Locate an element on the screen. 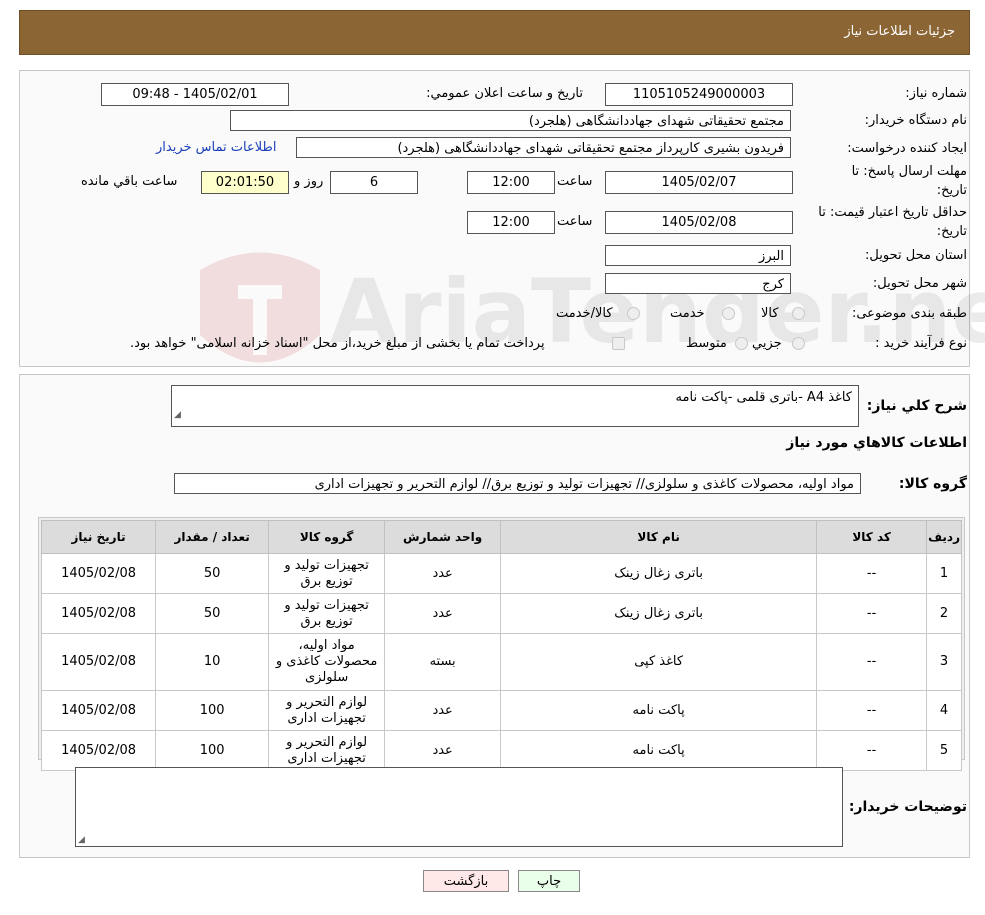 The height and width of the screenshot is (915, 985). province-label: استان محل تحويل: is located at coordinates (916, 255).